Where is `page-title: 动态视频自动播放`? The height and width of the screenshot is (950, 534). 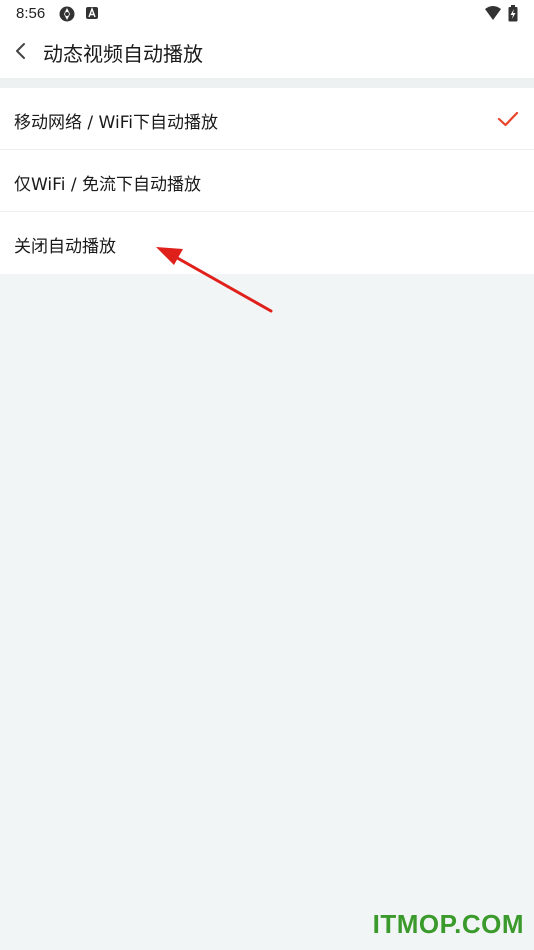
page-title: 动态视频自动播放 is located at coordinates (123, 54).